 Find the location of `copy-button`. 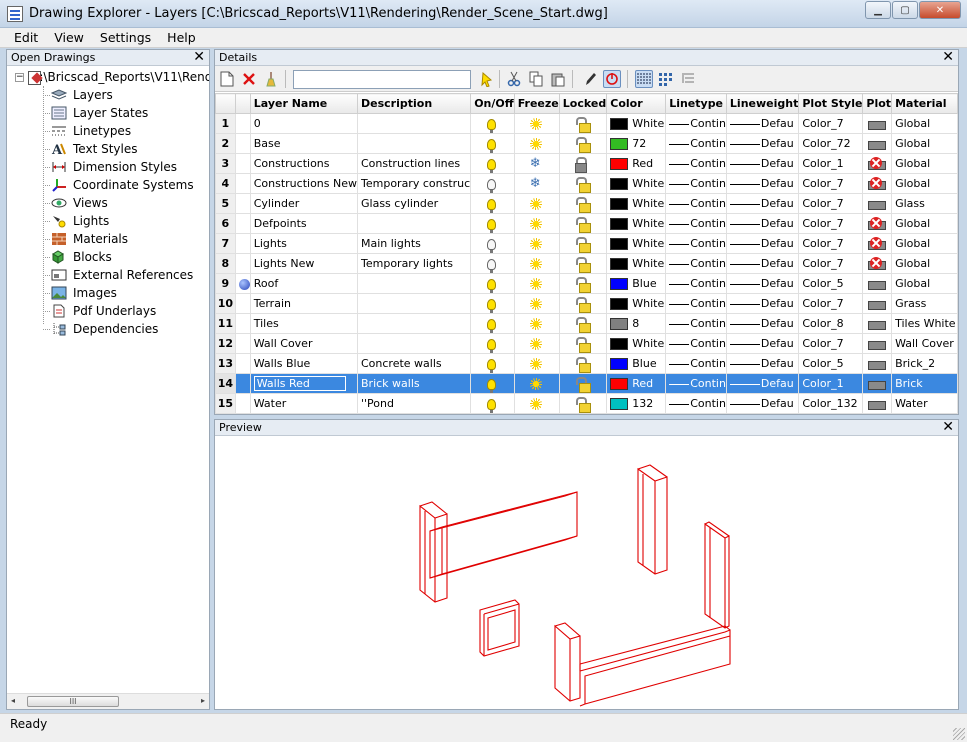

copy-button is located at coordinates (536, 79).